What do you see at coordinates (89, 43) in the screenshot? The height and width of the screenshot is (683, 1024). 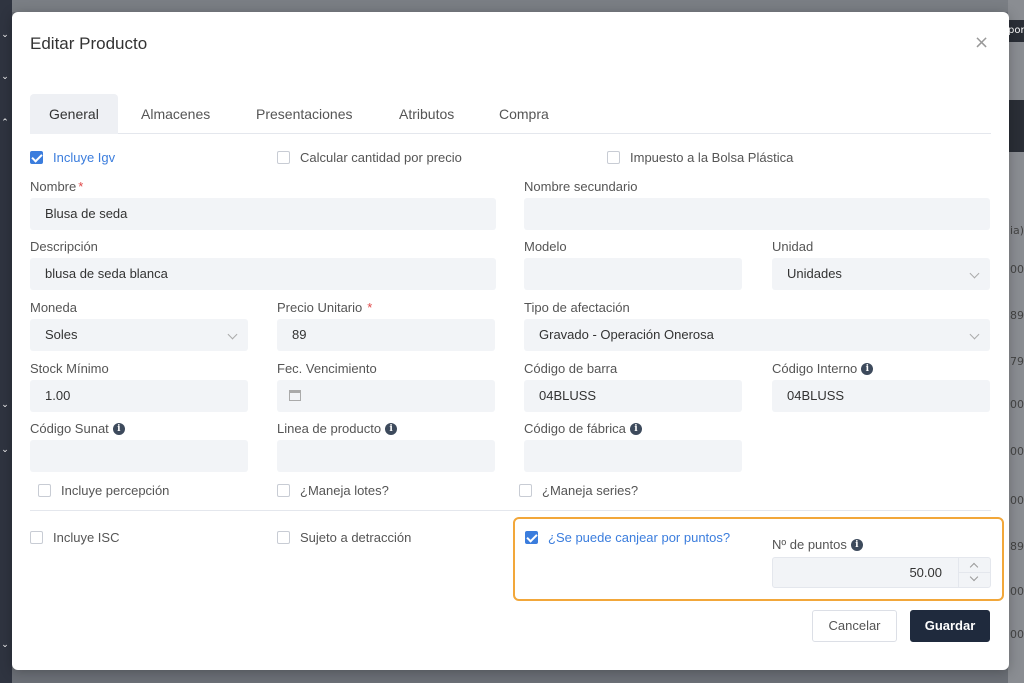 I see `modal-title: Editar Producto` at bounding box center [89, 43].